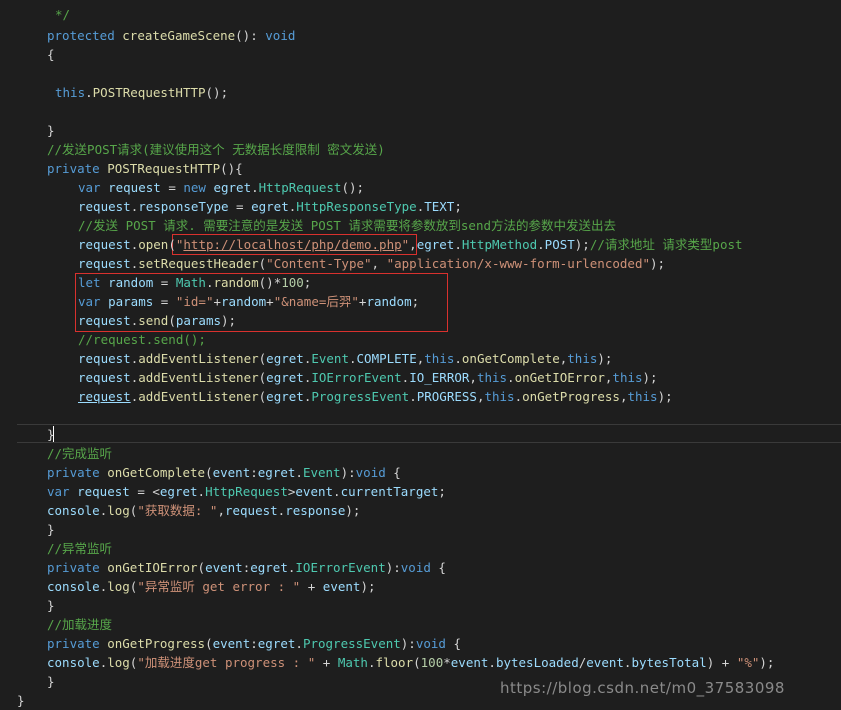 Image resolution: width=841 pixels, height=710 pixels. I want to click on code-token: "id=", so click(194, 301).